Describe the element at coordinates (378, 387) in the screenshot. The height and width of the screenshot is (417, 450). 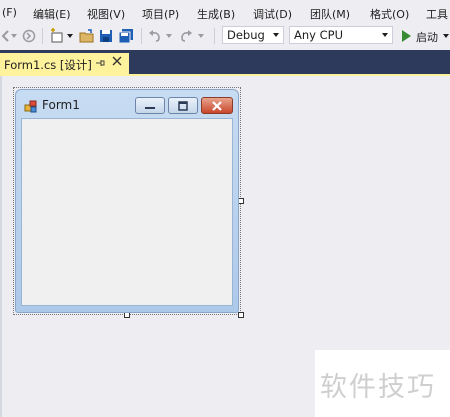
I see `watermark-text: 软件技巧` at that location.